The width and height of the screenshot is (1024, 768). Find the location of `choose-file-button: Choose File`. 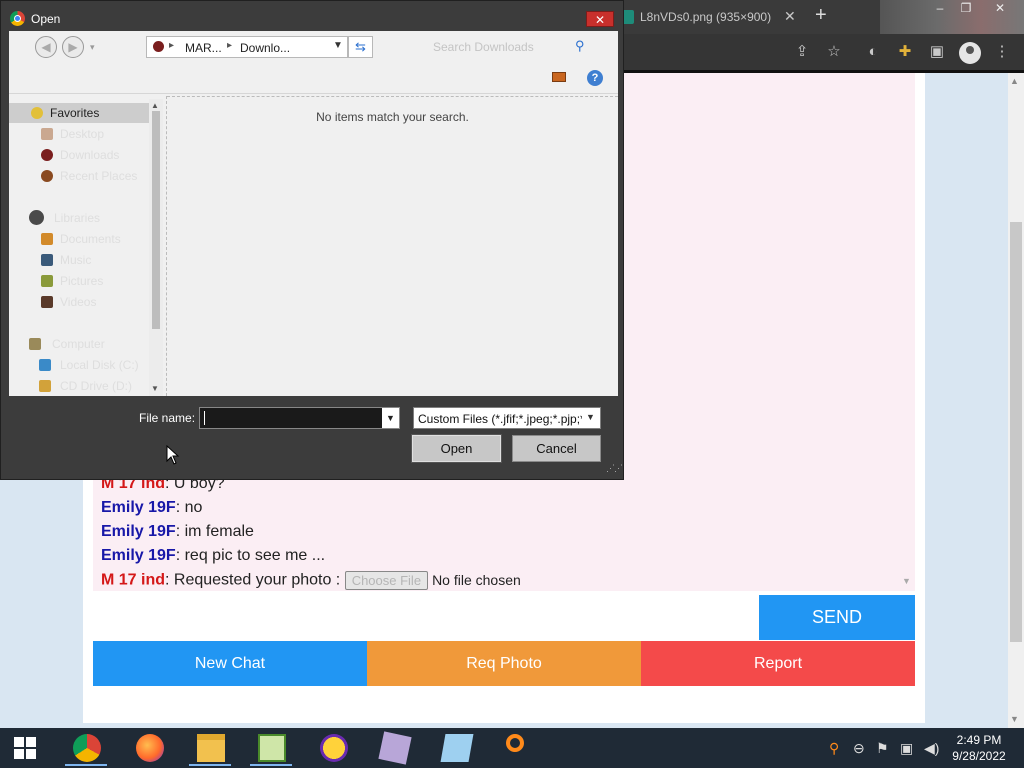

choose-file-button: Choose File is located at coordinates (386, 580).